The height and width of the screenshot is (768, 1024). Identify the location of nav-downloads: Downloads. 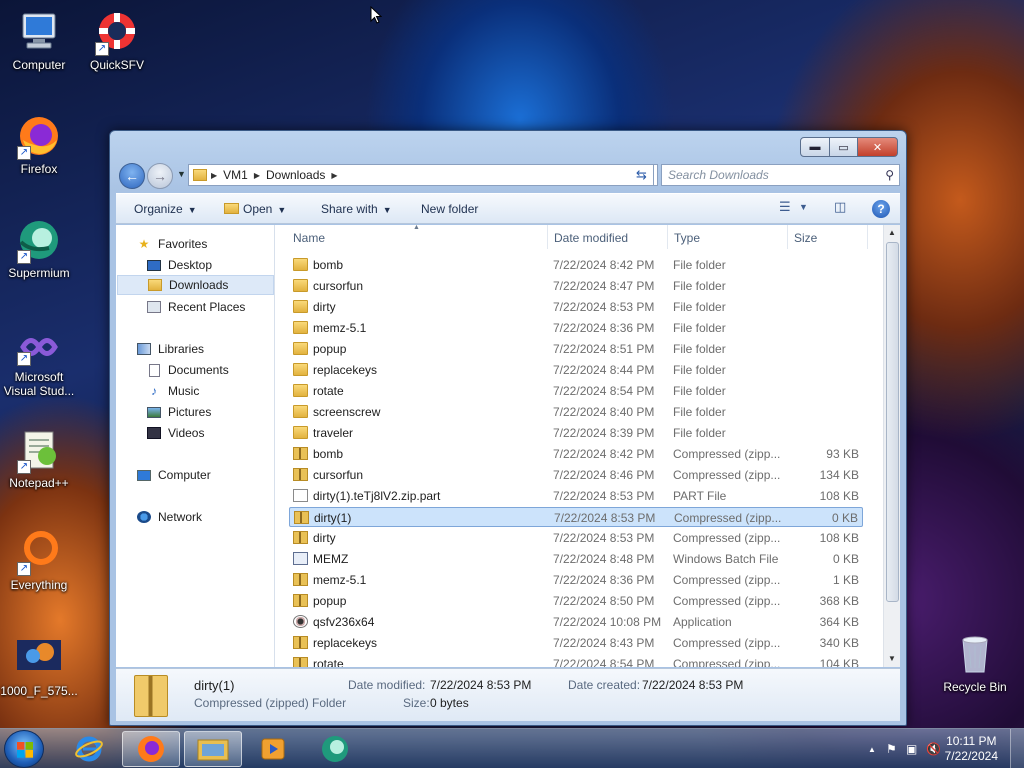
(195, 285).